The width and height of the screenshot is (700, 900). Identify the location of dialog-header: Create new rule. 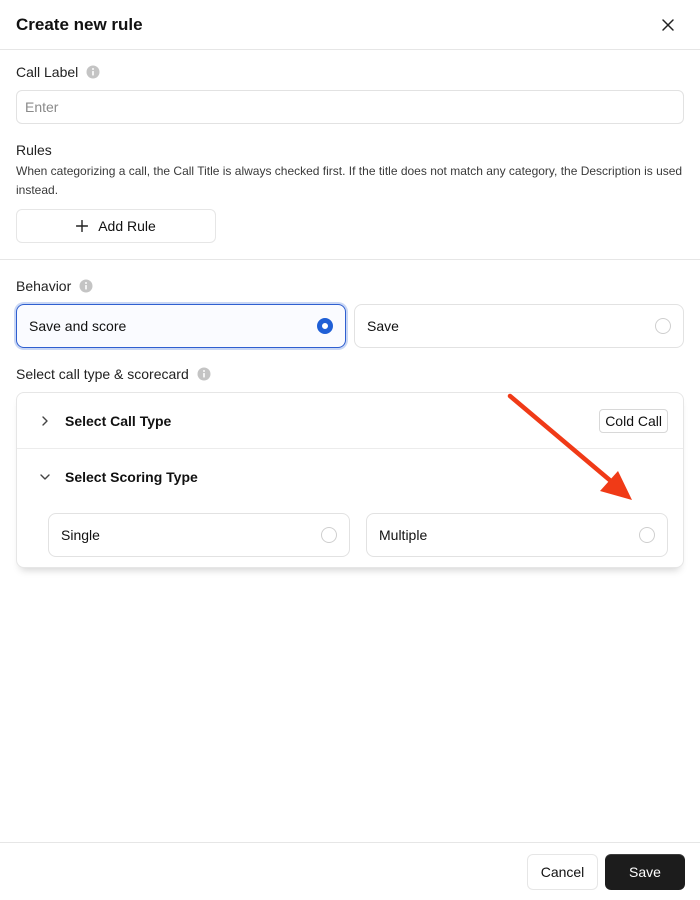
(350, 25).